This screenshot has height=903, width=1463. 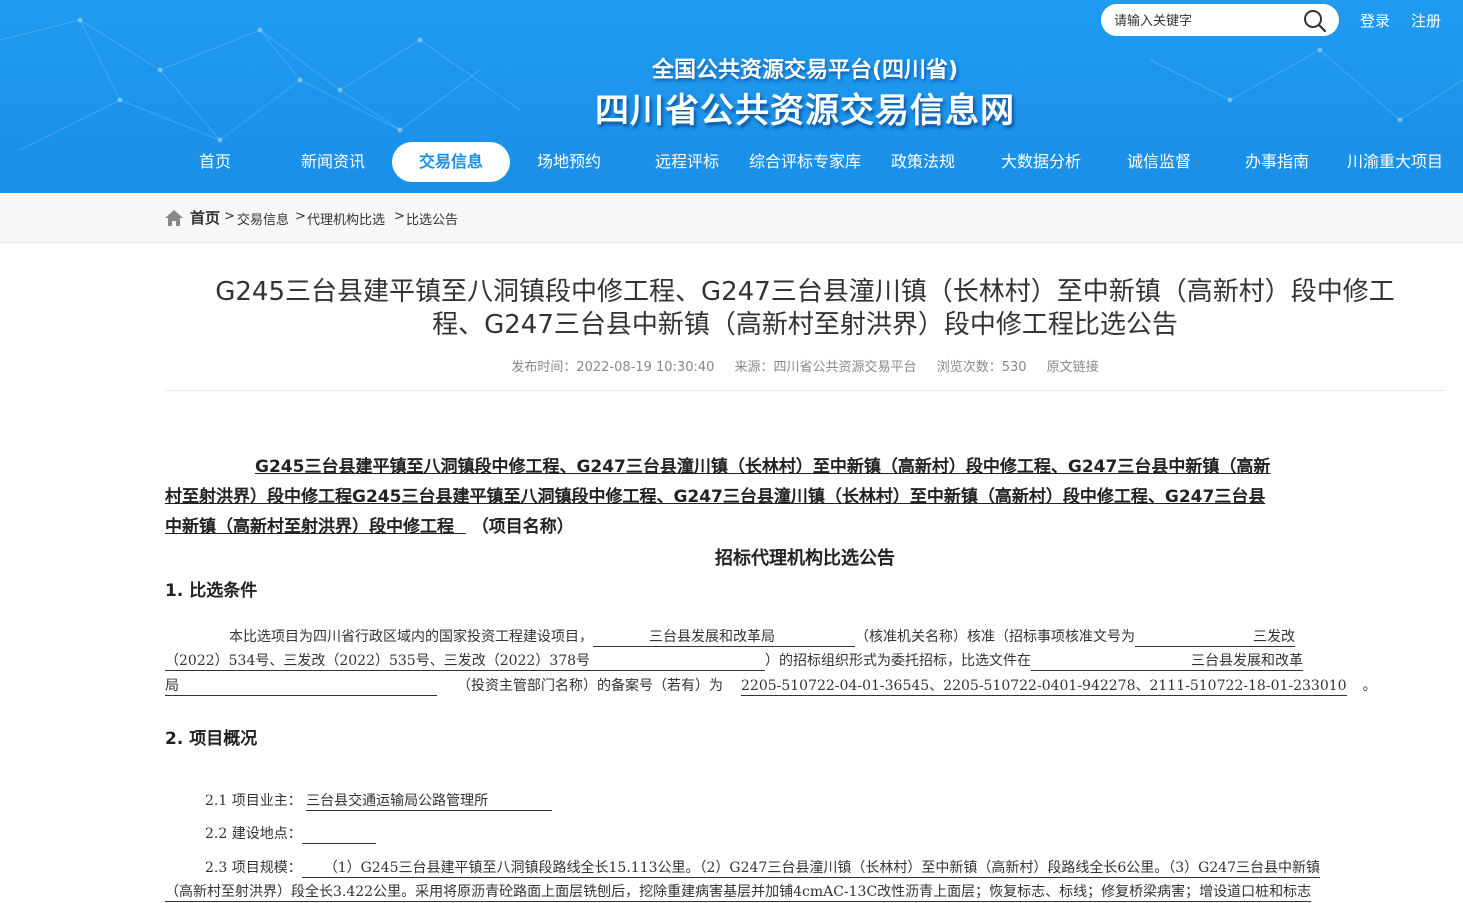 What do you see at coordinates (1375, 20) in the screenshot?
I see `login-link: 登录` at bounding box center [1375, 20].